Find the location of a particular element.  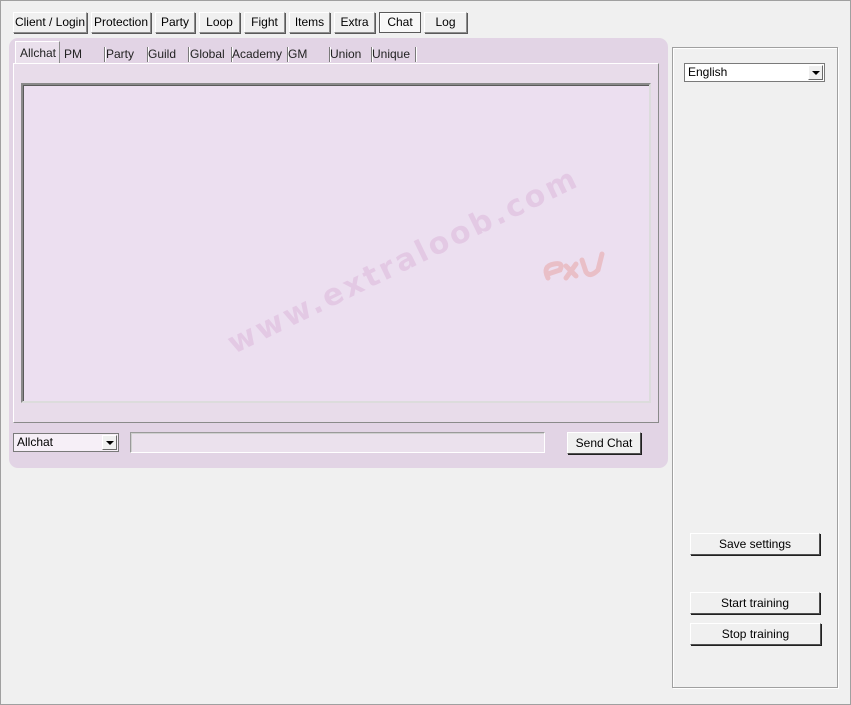

chat-tab-allchat: Allchat is located at coordinates (37, 52).